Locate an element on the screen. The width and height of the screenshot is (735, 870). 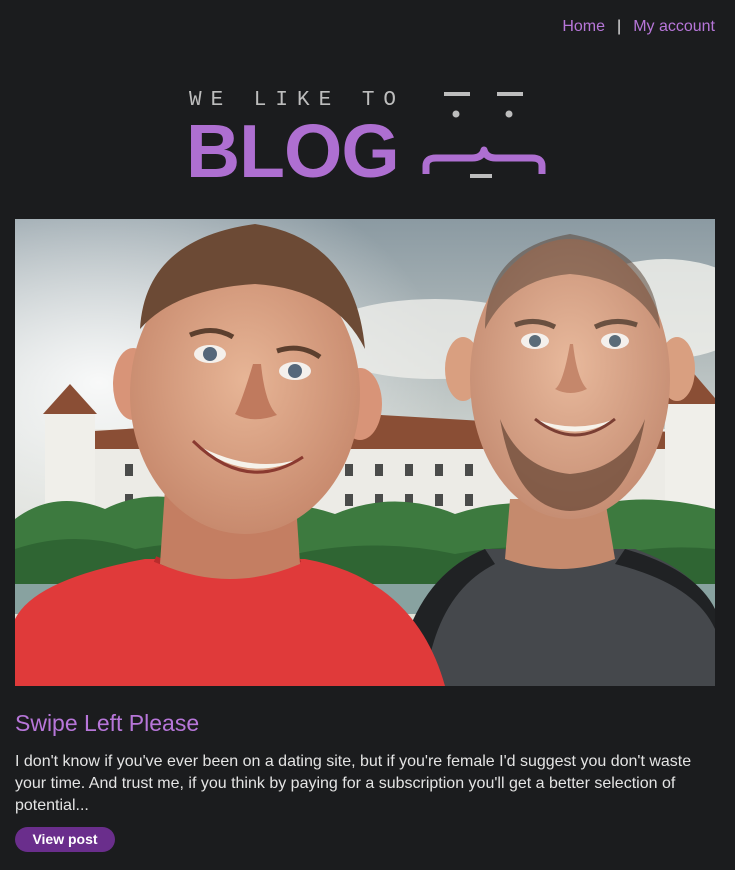
home-link: Home is located at coordinates (583, 27).